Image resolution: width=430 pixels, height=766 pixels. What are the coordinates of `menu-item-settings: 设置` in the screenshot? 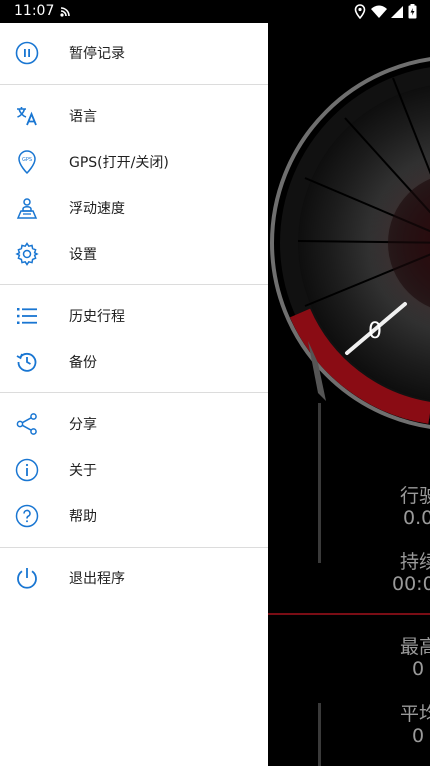 It's located at (134, 254).